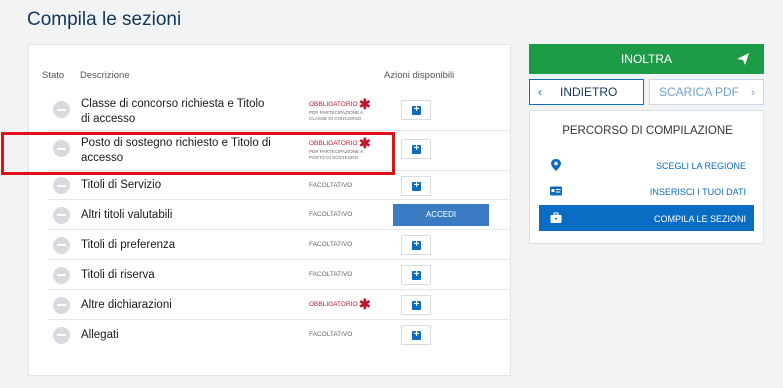  Describe the element at coordinates (279, 244) in the screenshot. I see `table-row: Titoli di preferenza FACOLTATIVO` at that location.